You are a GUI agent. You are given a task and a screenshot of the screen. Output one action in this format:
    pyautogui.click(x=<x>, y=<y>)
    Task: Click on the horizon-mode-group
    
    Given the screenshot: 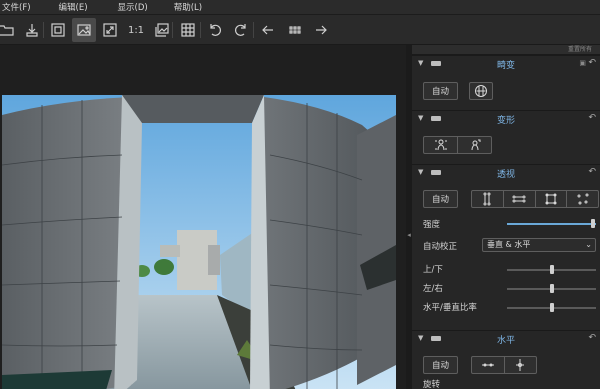 What is the action you would take?
    pyautogui.click(x=504, y=365)
    